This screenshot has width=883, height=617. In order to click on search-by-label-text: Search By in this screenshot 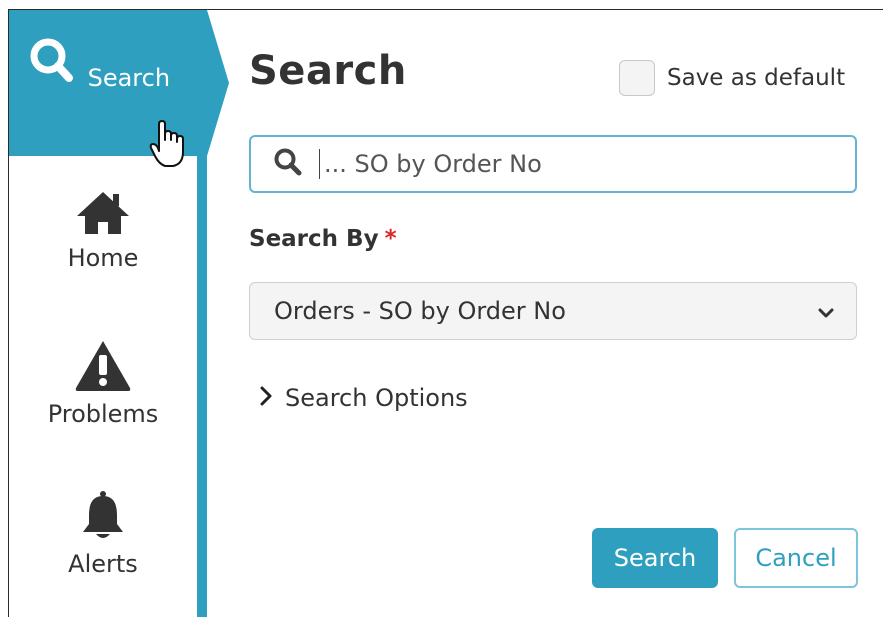, I will do `click(314, 239)`.